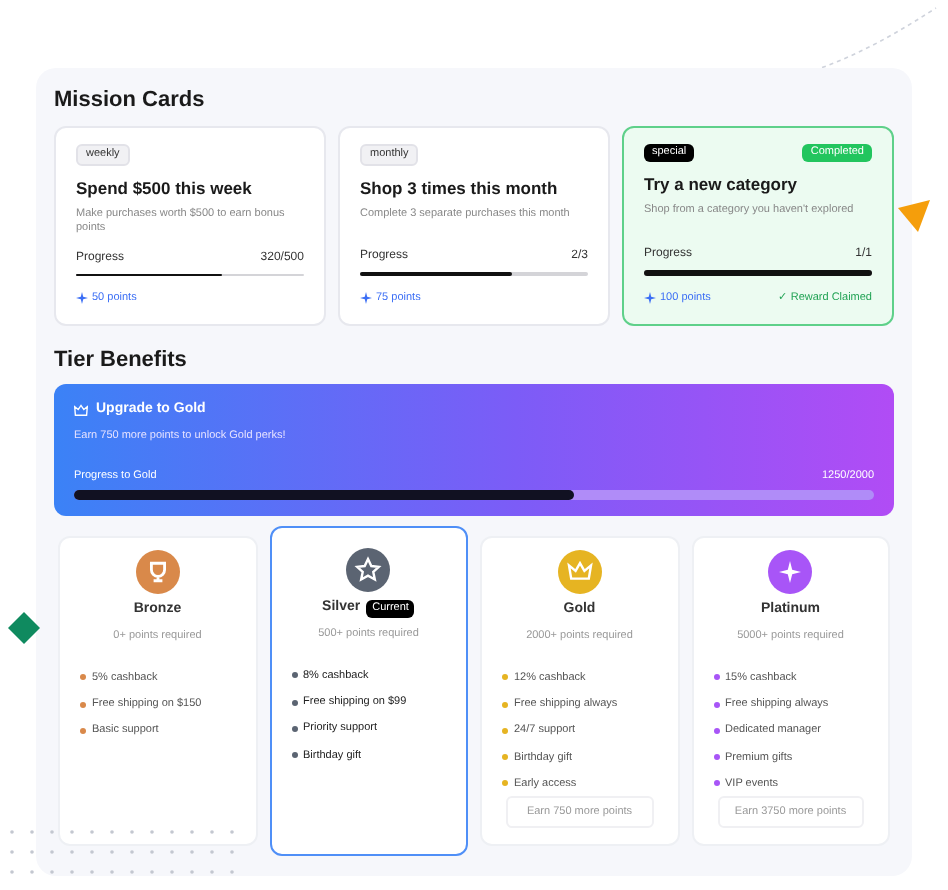 The height and width of the screenshot is (890, 948). What do you see at coordinates (914, 216) in the screenshot?
I see `triangle-decoration` at bounding box center [914, 216].